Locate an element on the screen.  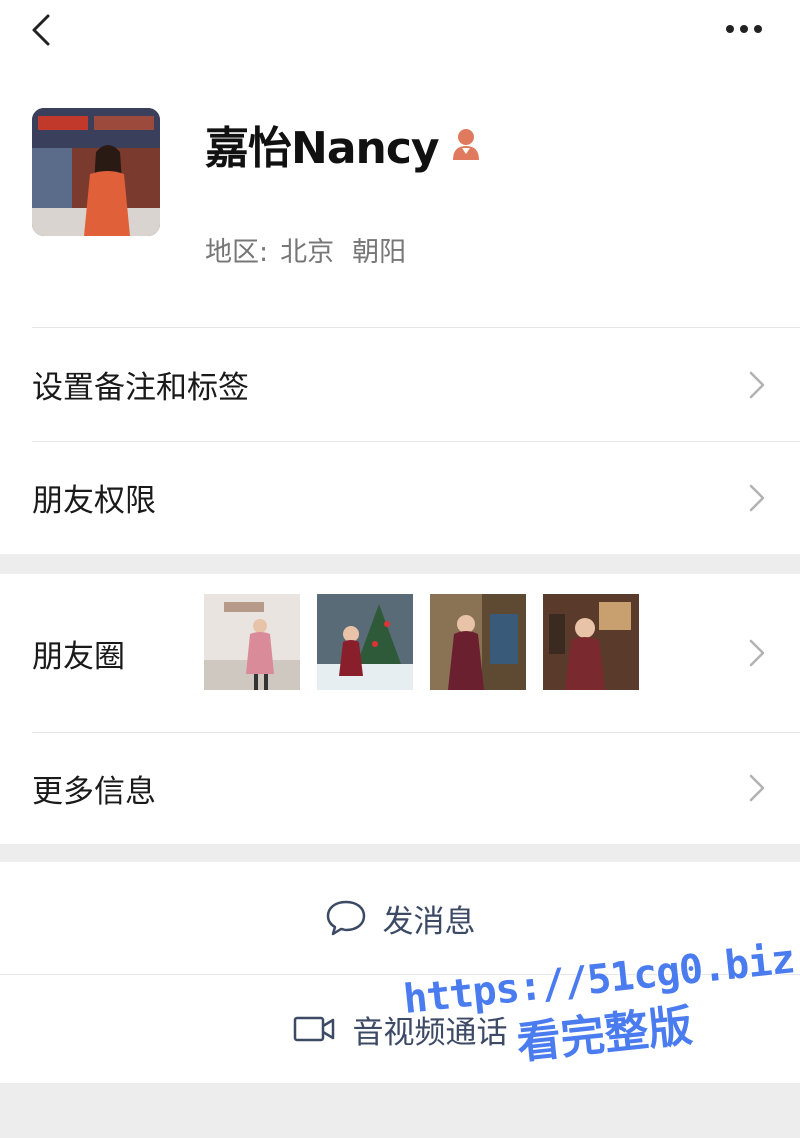
region-city: 北京 is located at coordinates (307, 252).